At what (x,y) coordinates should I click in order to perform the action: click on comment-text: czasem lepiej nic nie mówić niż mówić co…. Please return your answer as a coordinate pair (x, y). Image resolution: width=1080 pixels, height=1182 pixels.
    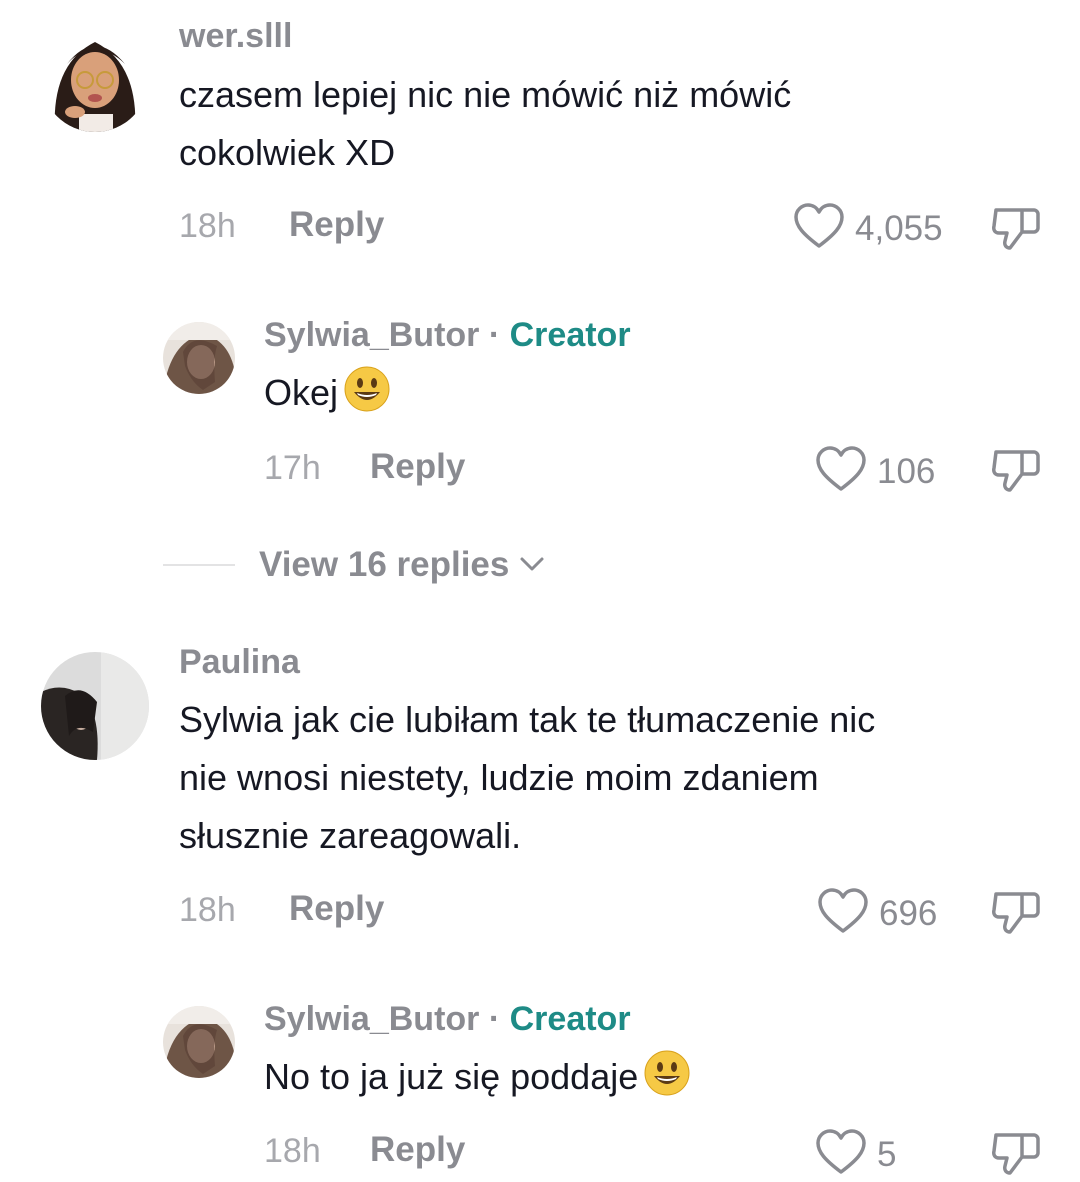
    Looking at the image, I should click on (485, 124).